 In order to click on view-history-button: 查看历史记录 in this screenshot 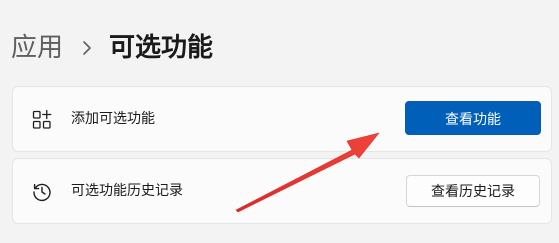, I will do `click(473, 191)`.